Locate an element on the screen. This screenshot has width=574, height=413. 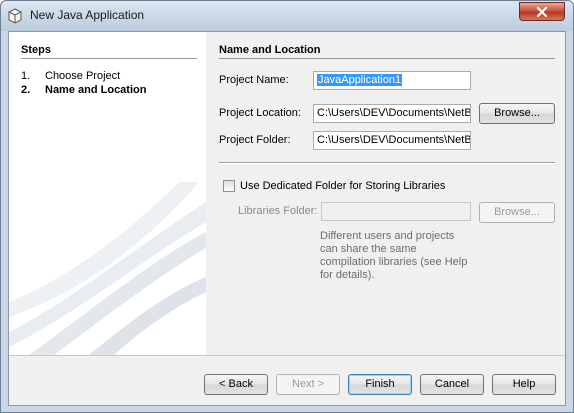
project-folder-label: Project Folder: is located at coordinates (255, 140).